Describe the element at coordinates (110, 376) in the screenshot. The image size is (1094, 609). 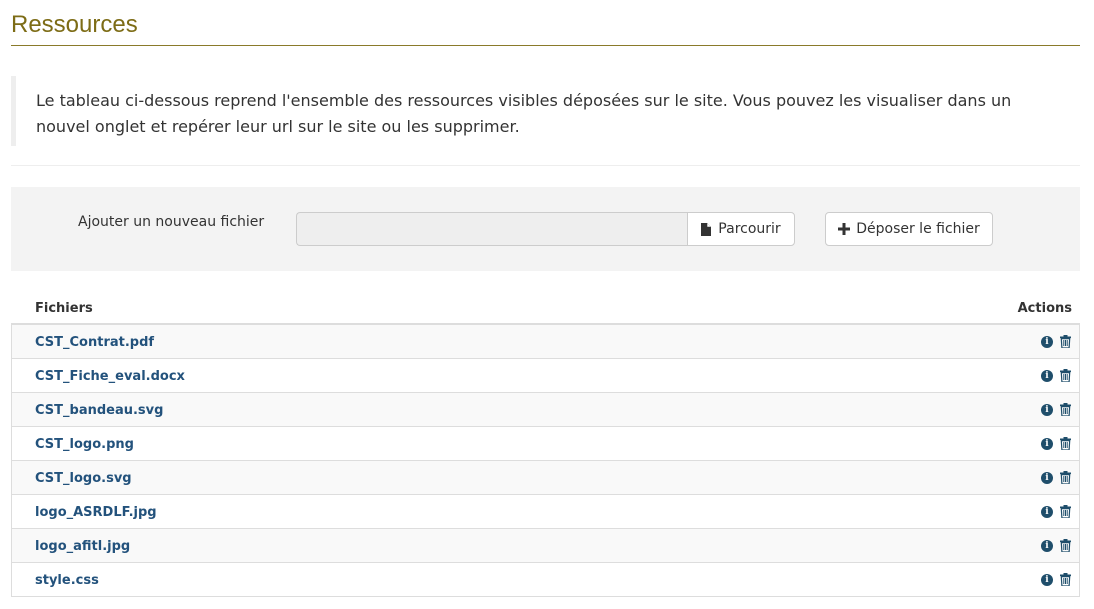
I see `file-link: CST_Fiche_eval.docx` at that location.